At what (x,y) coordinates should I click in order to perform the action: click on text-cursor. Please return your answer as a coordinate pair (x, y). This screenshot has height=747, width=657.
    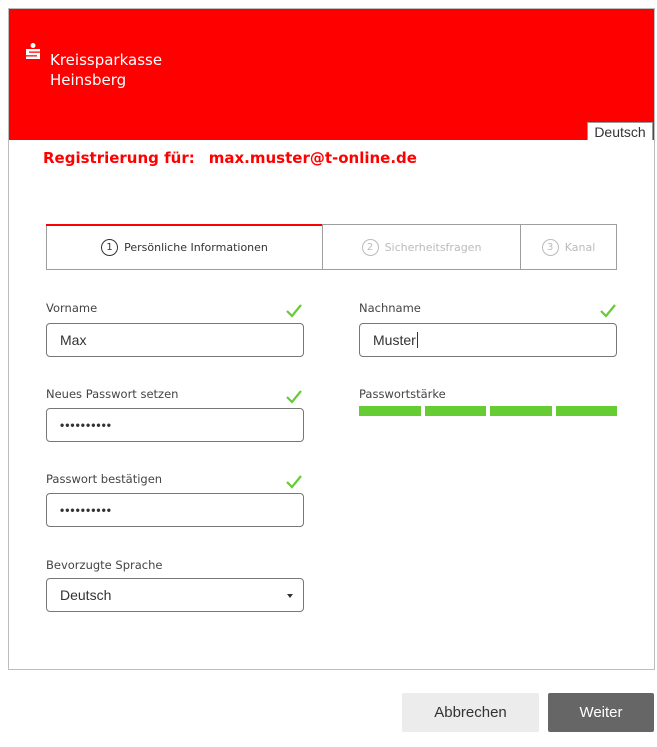
    Looking at the image, I should click on (417, 340).